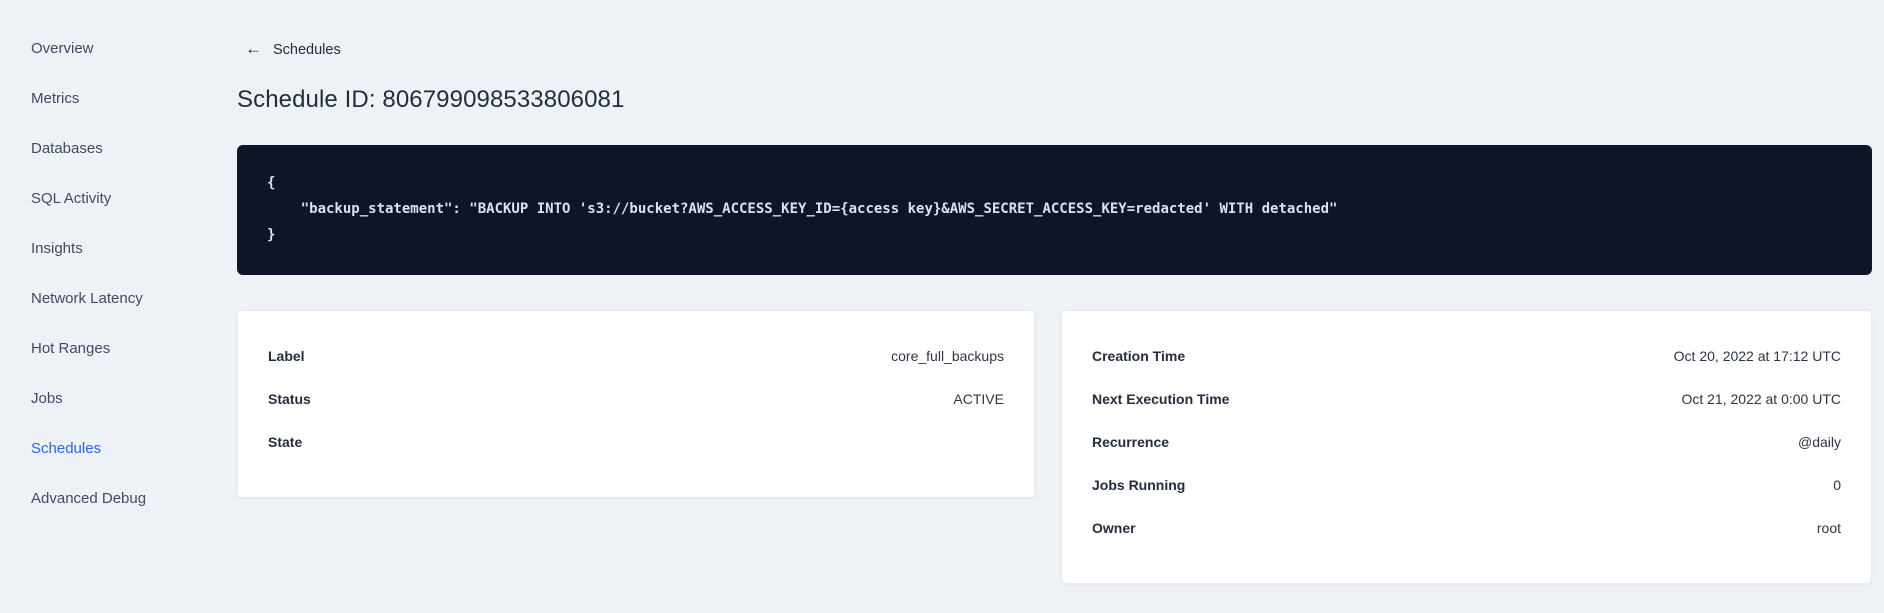 The image size is (1884, 613). What do you see at coordinates (1466, 441) in the screenshot?
I see `timing-row: Recurrence @daily` at bounding box center [1466, 441].